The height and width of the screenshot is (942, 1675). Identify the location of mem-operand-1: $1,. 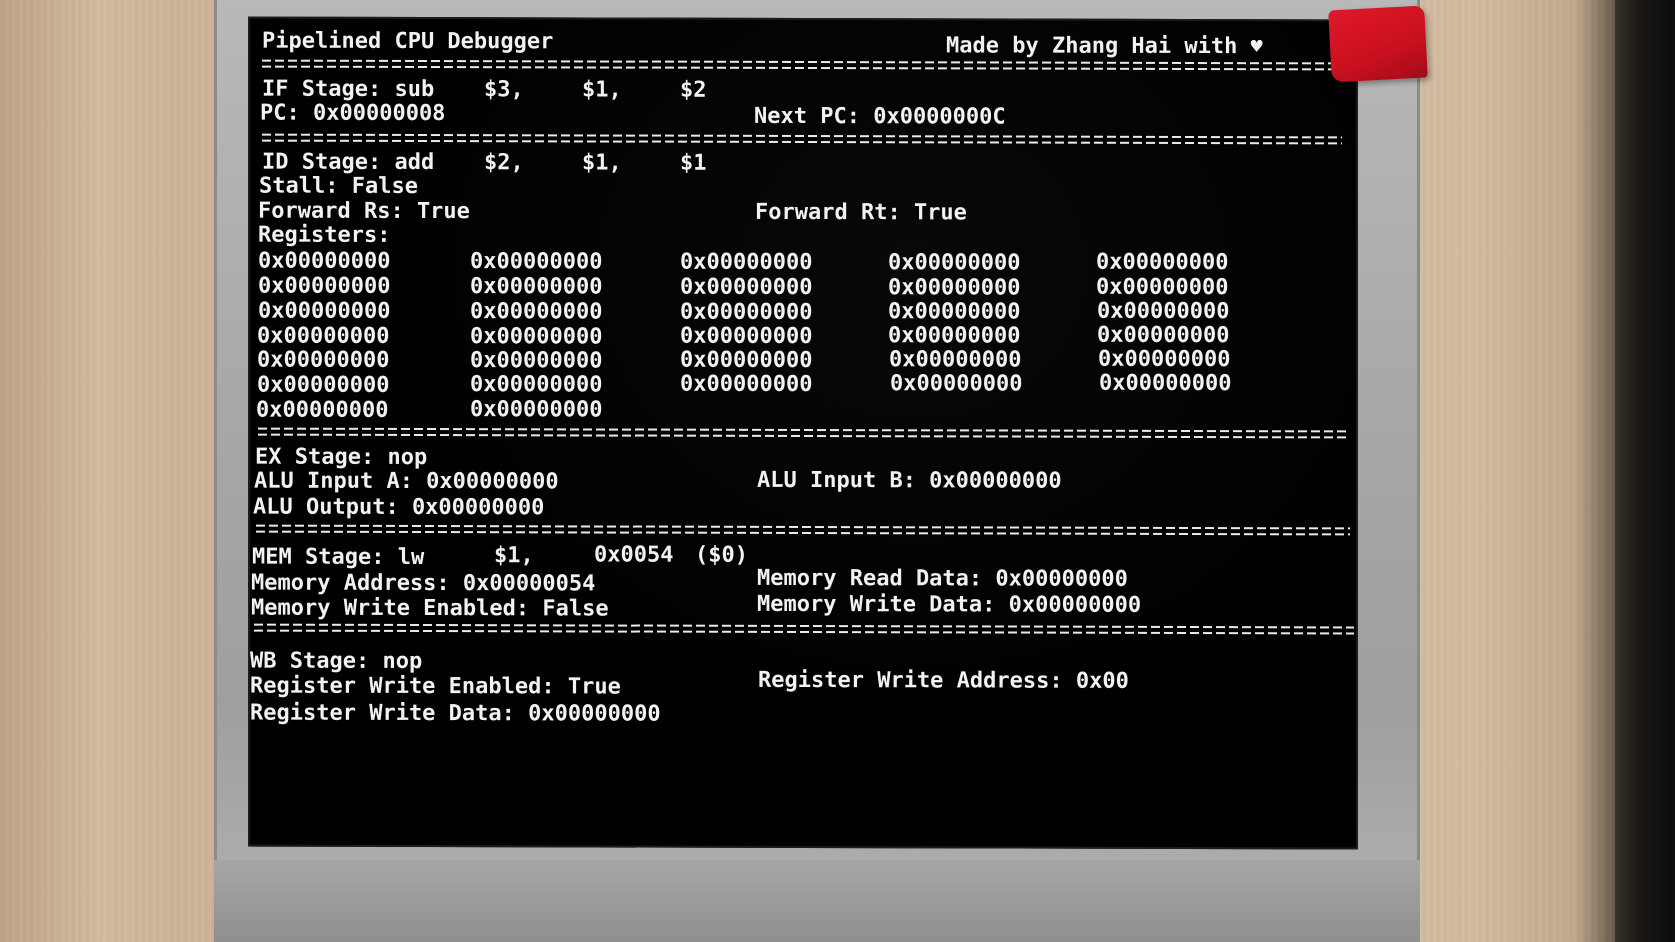
(514, 556).